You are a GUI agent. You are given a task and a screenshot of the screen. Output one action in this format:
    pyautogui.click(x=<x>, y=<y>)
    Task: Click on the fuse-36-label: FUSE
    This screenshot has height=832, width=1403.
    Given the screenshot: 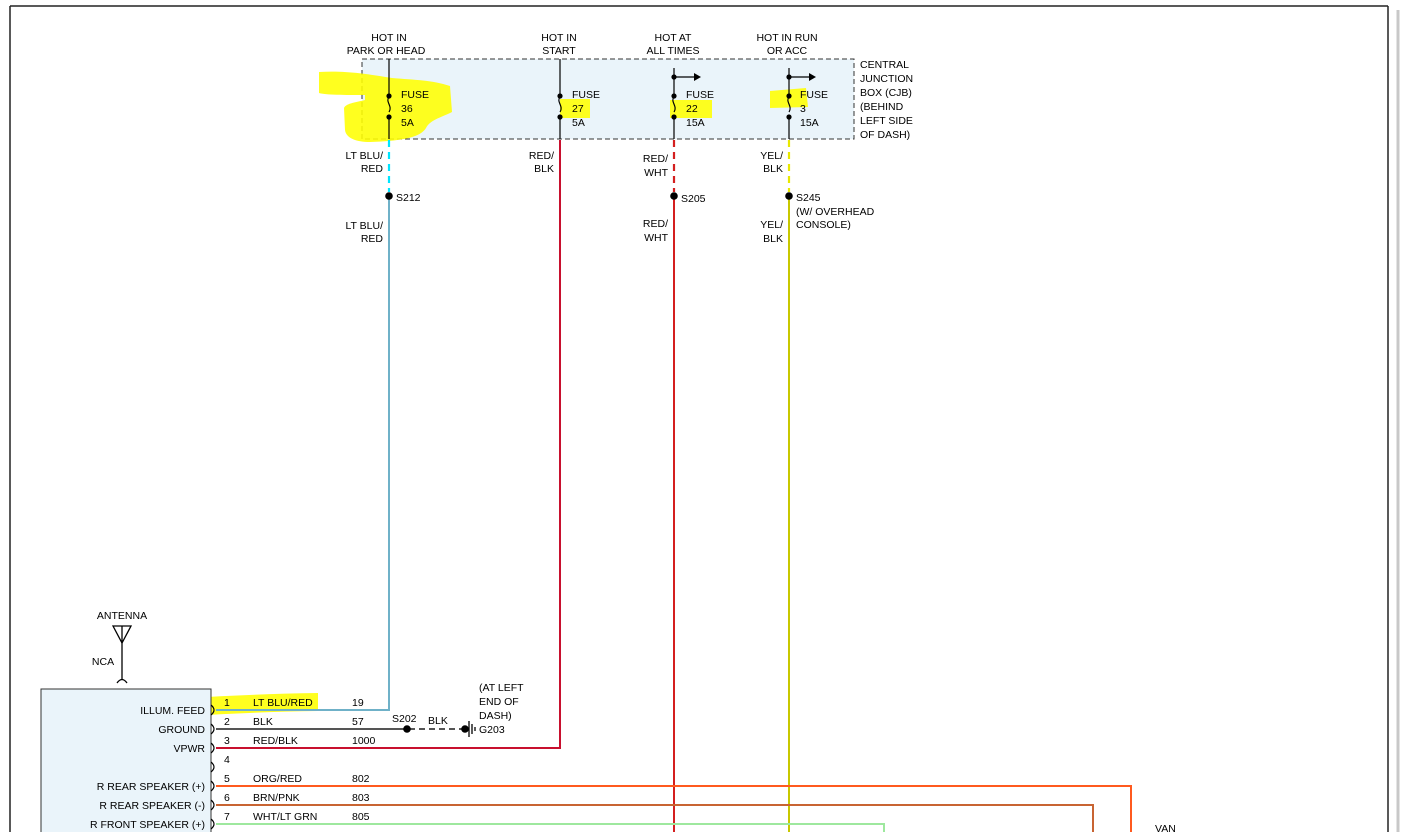 What is the action you would take?
    pyautogui.click(x=415, y=95)
    